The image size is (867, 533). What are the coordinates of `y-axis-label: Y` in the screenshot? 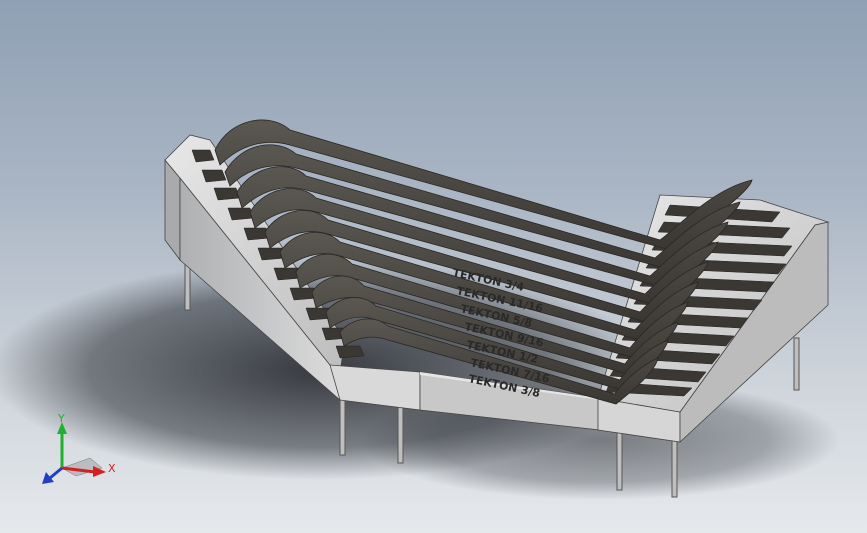 It's located at (61, 418).